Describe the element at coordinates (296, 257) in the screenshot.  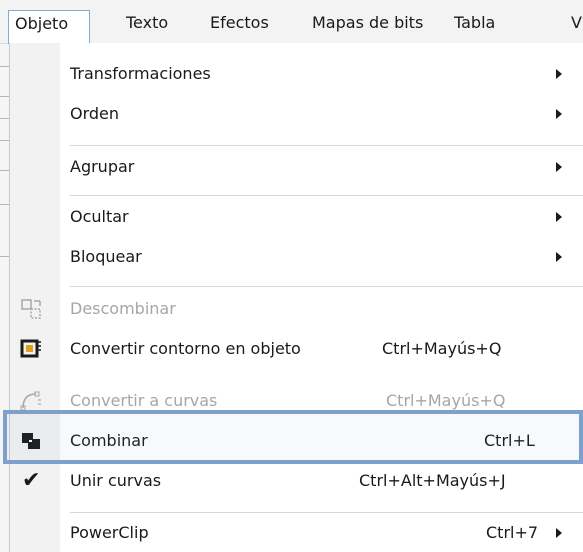
I see `menu-item-bloquear: Bloquear` at that location.